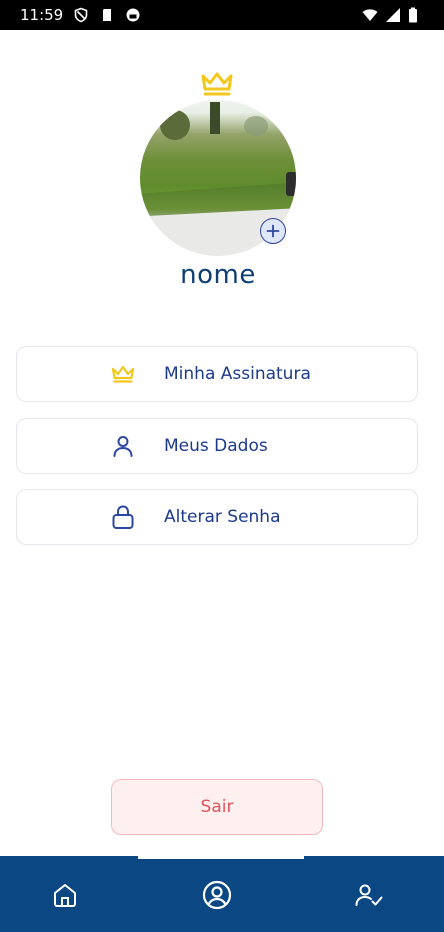  I want to click on plus-circle-icon, so click(273, 231).